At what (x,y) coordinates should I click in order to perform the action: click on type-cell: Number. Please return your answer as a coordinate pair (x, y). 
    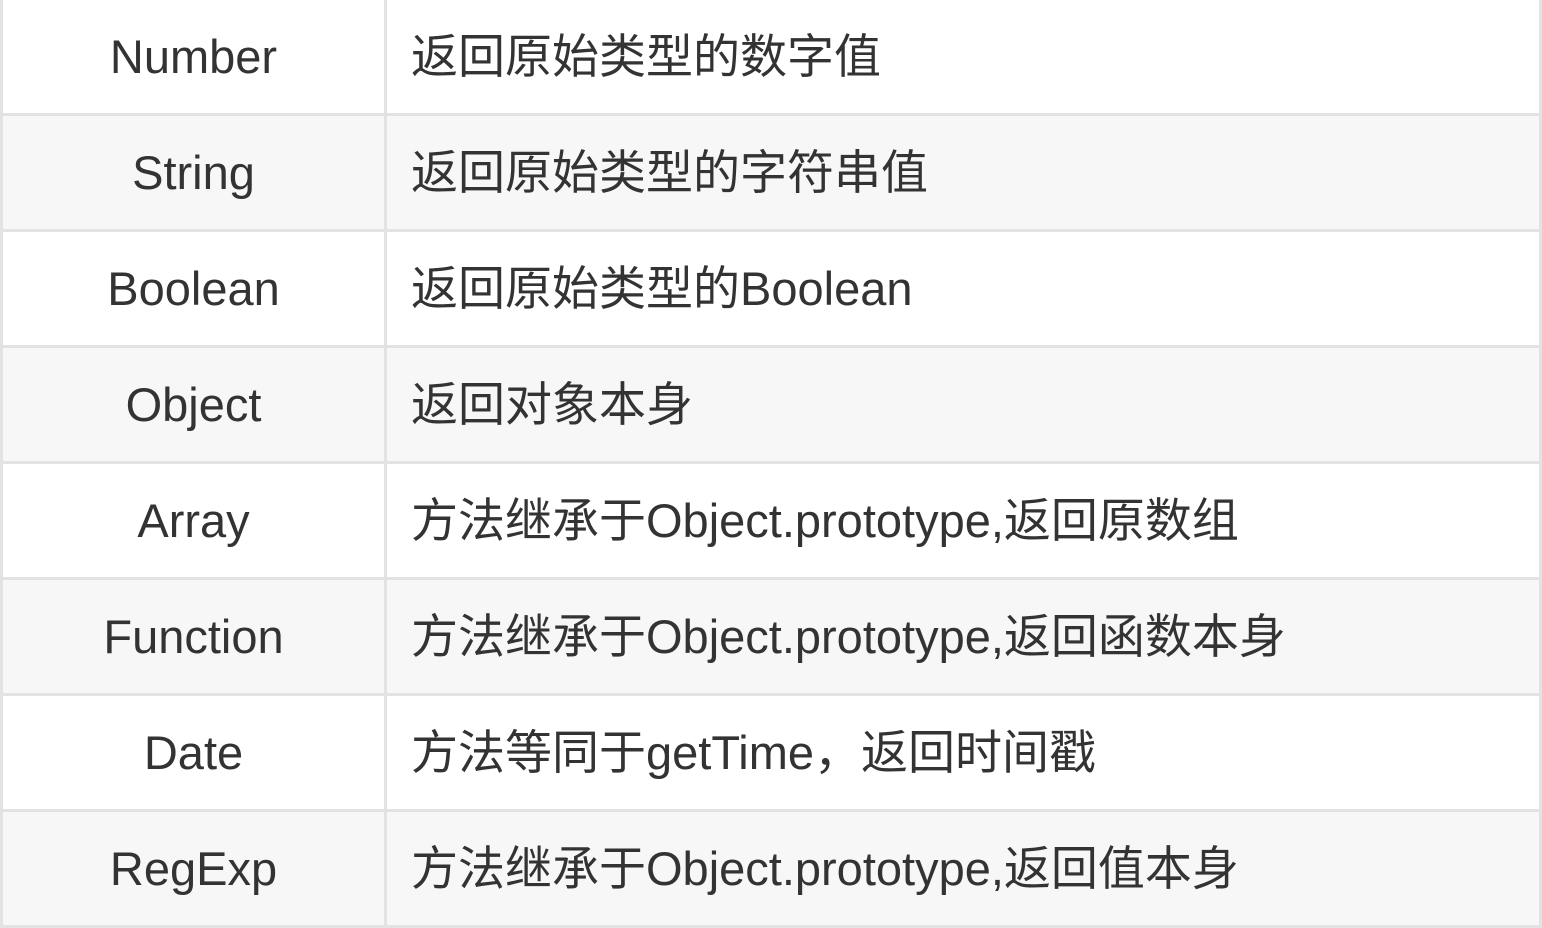
    Looking at the image, I should click on (193, 58).